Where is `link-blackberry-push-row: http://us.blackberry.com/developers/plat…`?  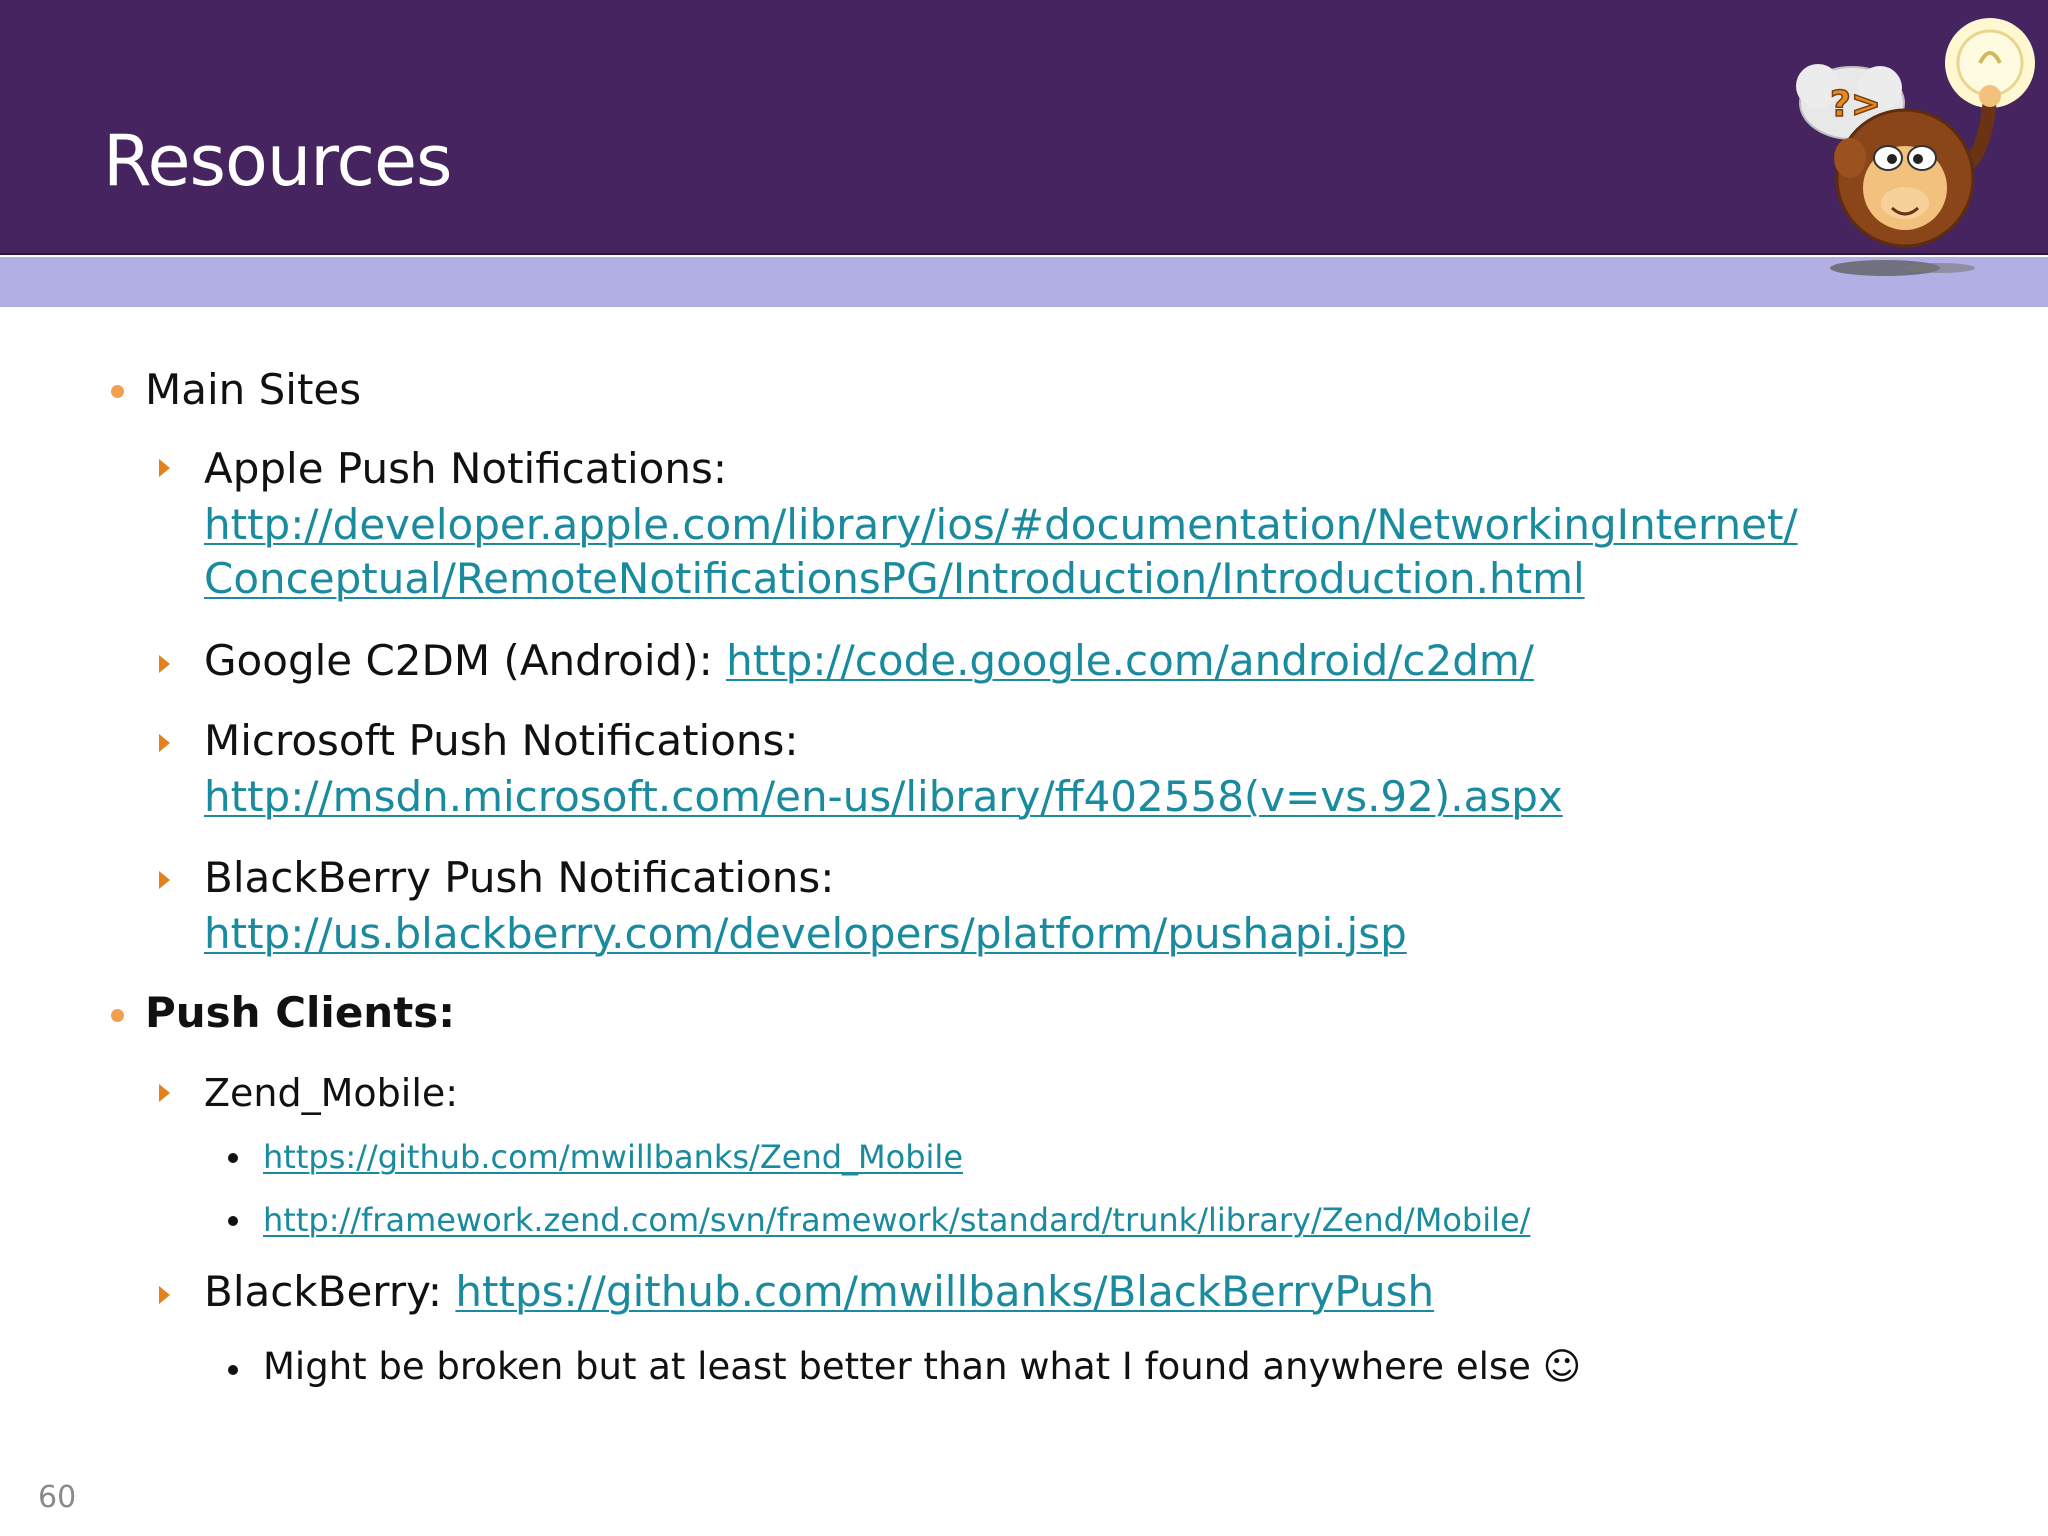
link-blackberry-push-row: http://us.blackberry.com/developers/plat… is located at coordinates (805, 933).